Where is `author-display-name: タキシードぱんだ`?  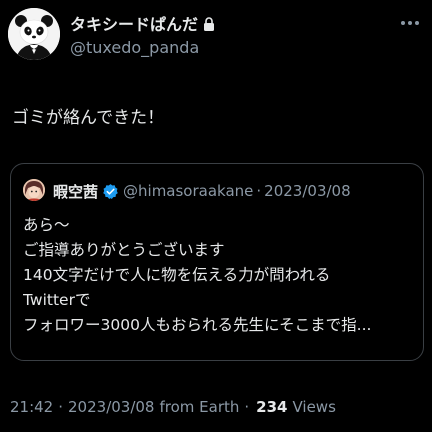
author-display-name: タキシードぱんだ is located at coordinates (134, 23).